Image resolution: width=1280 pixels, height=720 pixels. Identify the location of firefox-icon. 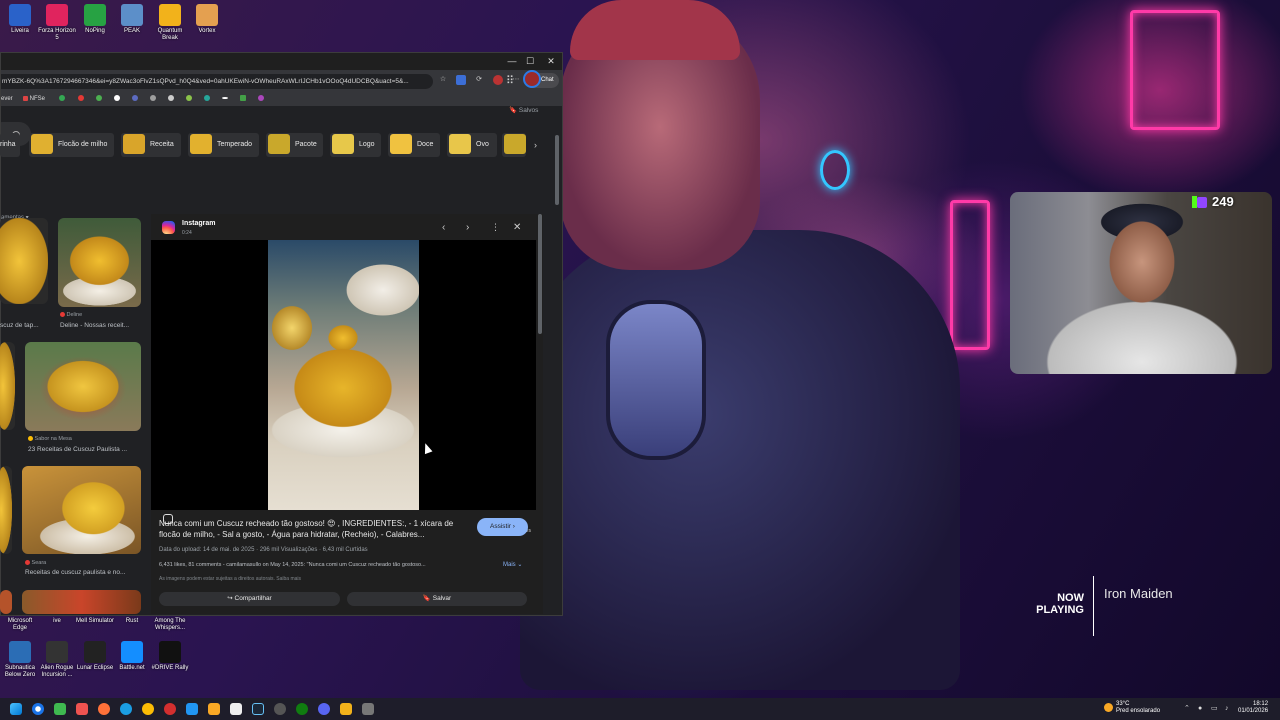
(104, 709).